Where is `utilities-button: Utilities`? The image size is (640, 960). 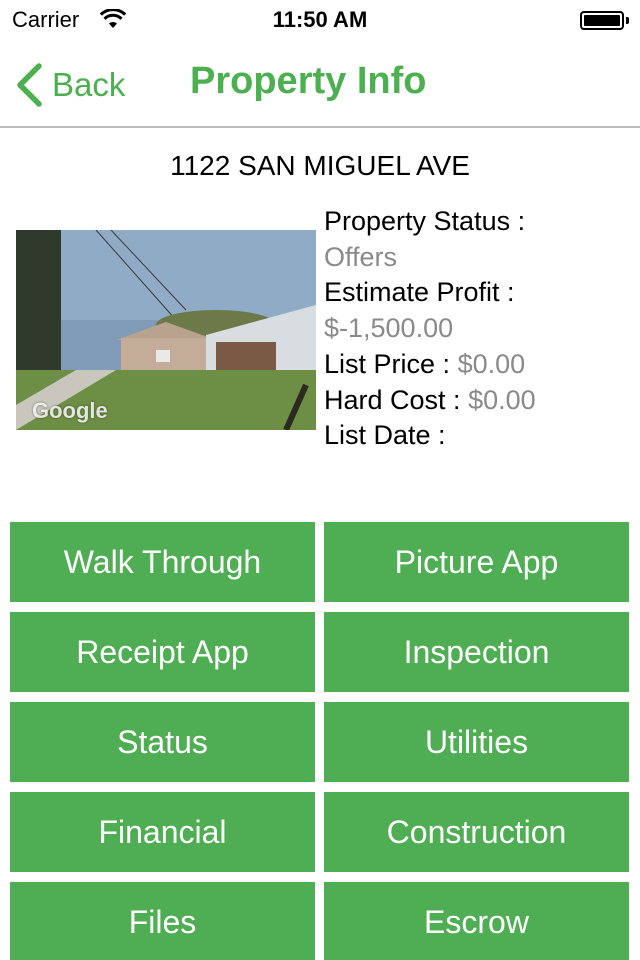 utilities-button: Utilities is located at coordinates (476, 742).